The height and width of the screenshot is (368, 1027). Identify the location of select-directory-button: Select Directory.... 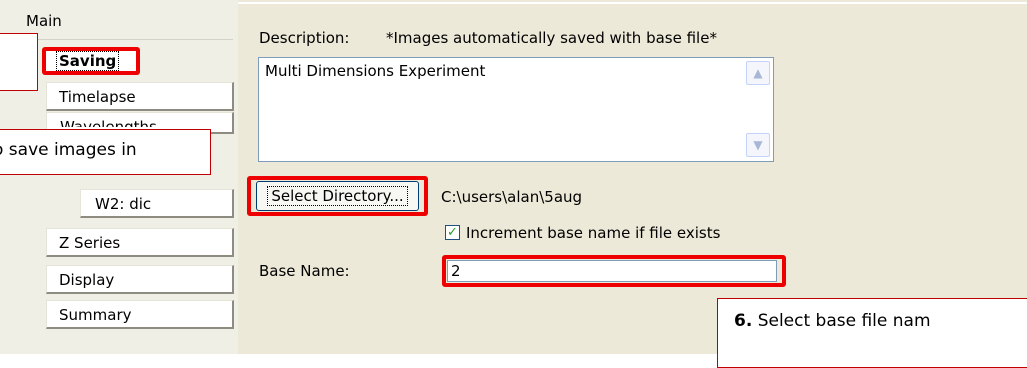
(337, 196).